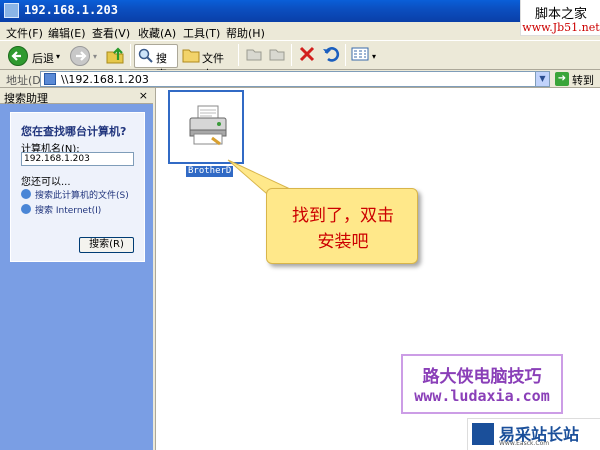  What do you see at coordinates (533, 434) in the screenshot?
I see `watermark-logo: 易采站长站 Www.Easck.Com` at bounding box center [533, 434].